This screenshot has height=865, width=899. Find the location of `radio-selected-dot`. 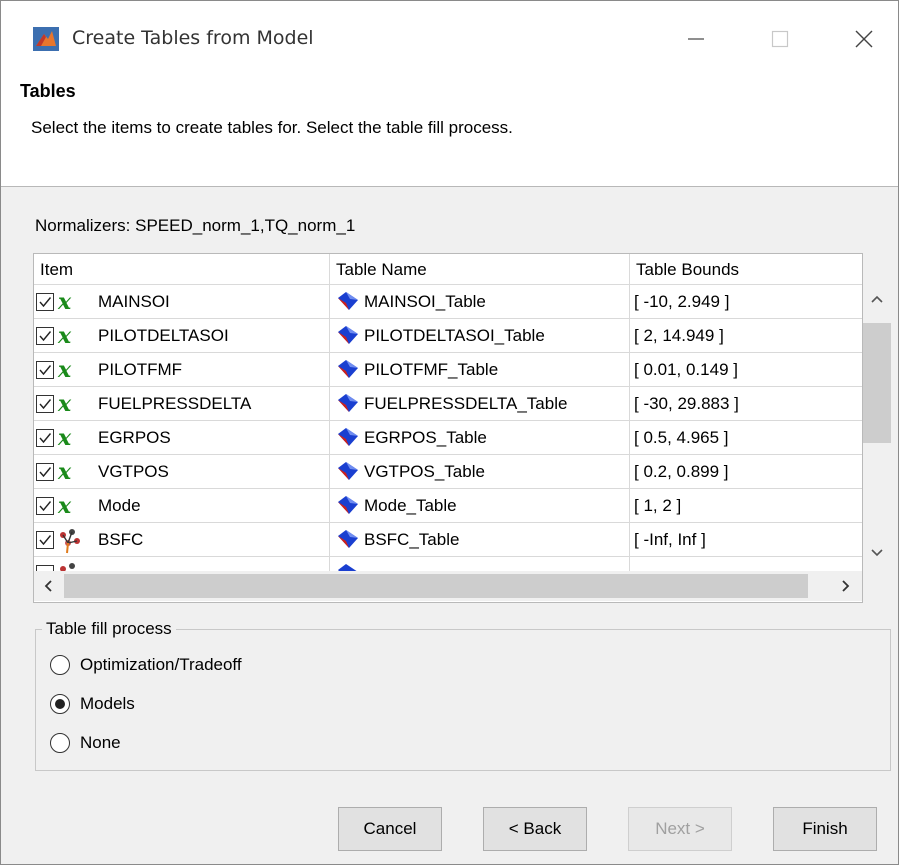

radio-selected-dot is located at coordinates (60, 704).